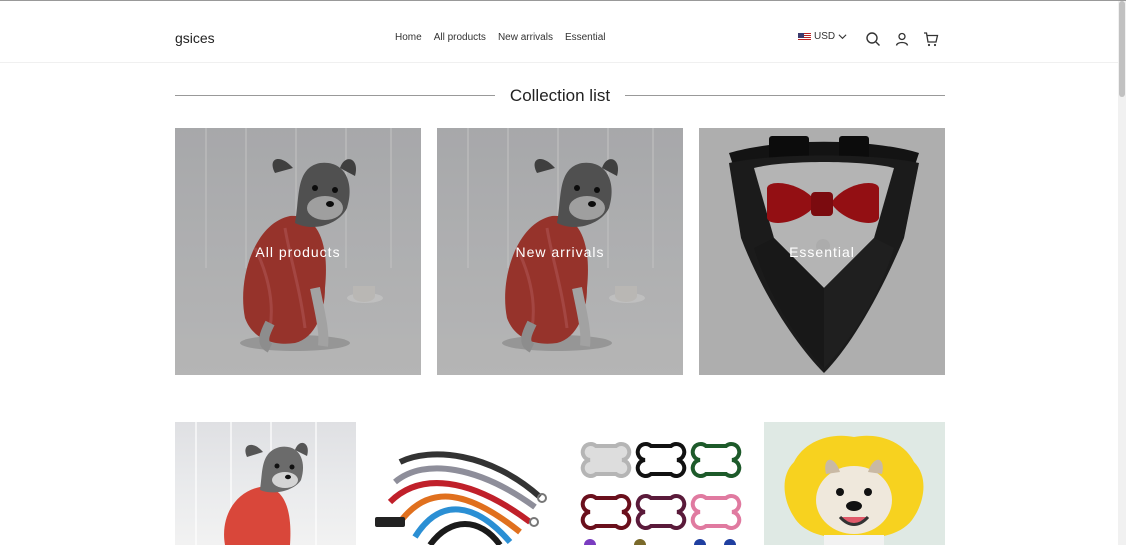 The height and width of the screenshot is (545, 1126). I want to click on collection-card-new-arrivals: New arrivals, so click(560, 251).